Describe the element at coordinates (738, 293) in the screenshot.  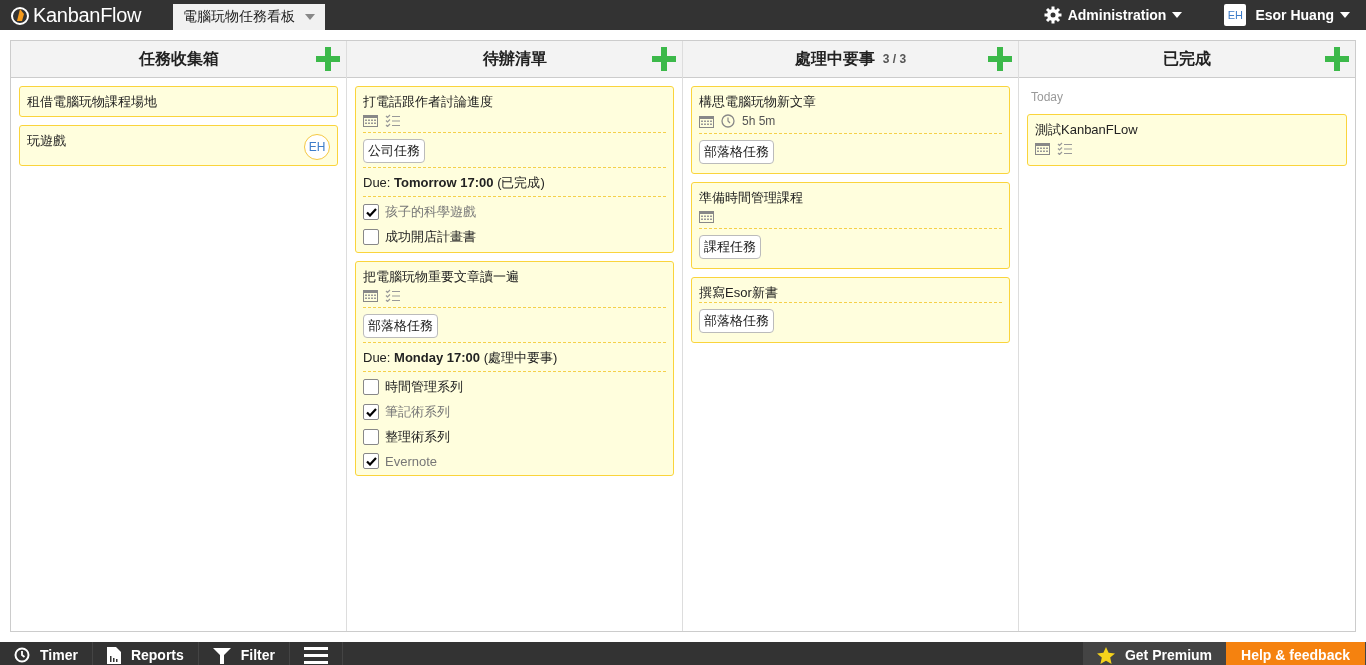
I see `card-title: 撰寫Esor新書` at that location.